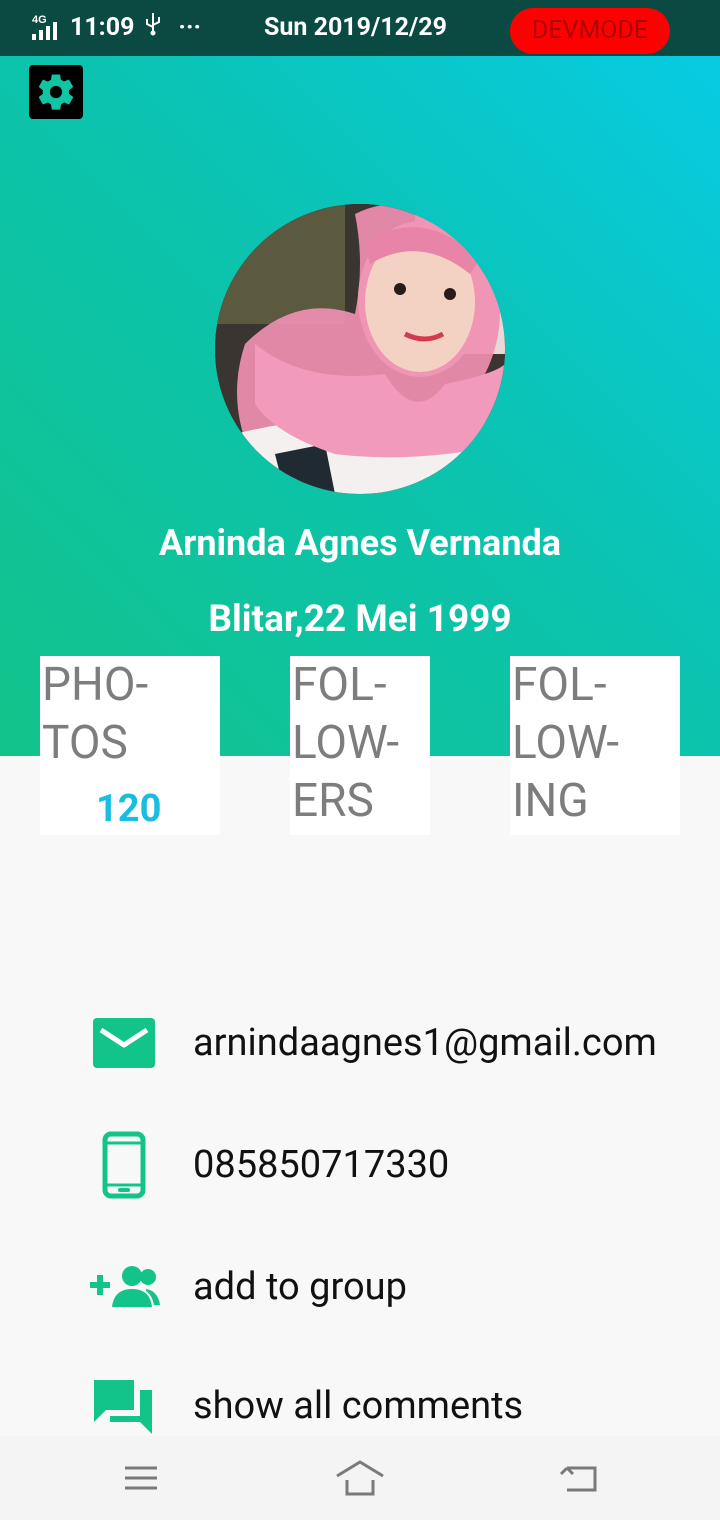 This screenshot has height=1520, width=720. I want to click on phone-icon, so click(124, 1165).